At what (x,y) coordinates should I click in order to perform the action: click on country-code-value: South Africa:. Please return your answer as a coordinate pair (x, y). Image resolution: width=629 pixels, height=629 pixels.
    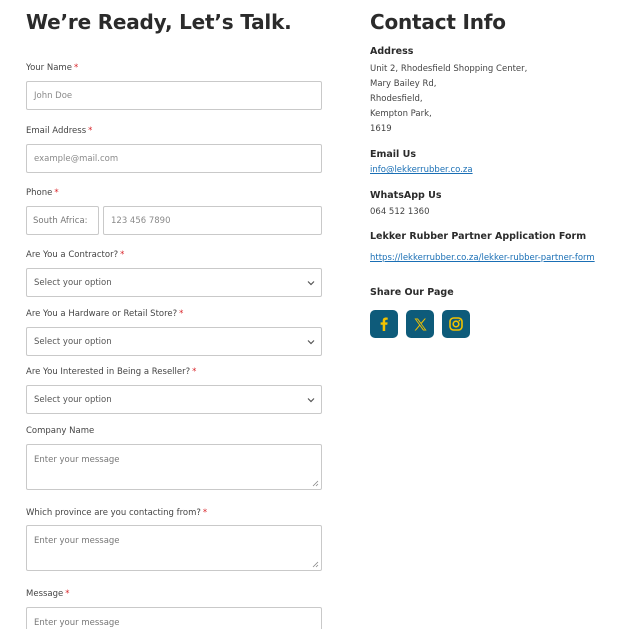
    Looking at the image, I should click on (60, 221).